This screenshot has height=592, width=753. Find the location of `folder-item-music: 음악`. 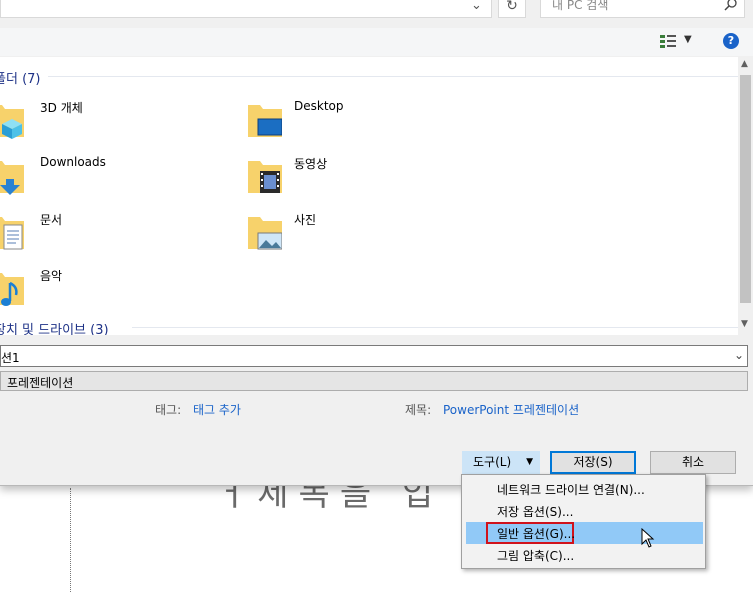

folder-item-music: 음악 is located at coordinates (95, 291).